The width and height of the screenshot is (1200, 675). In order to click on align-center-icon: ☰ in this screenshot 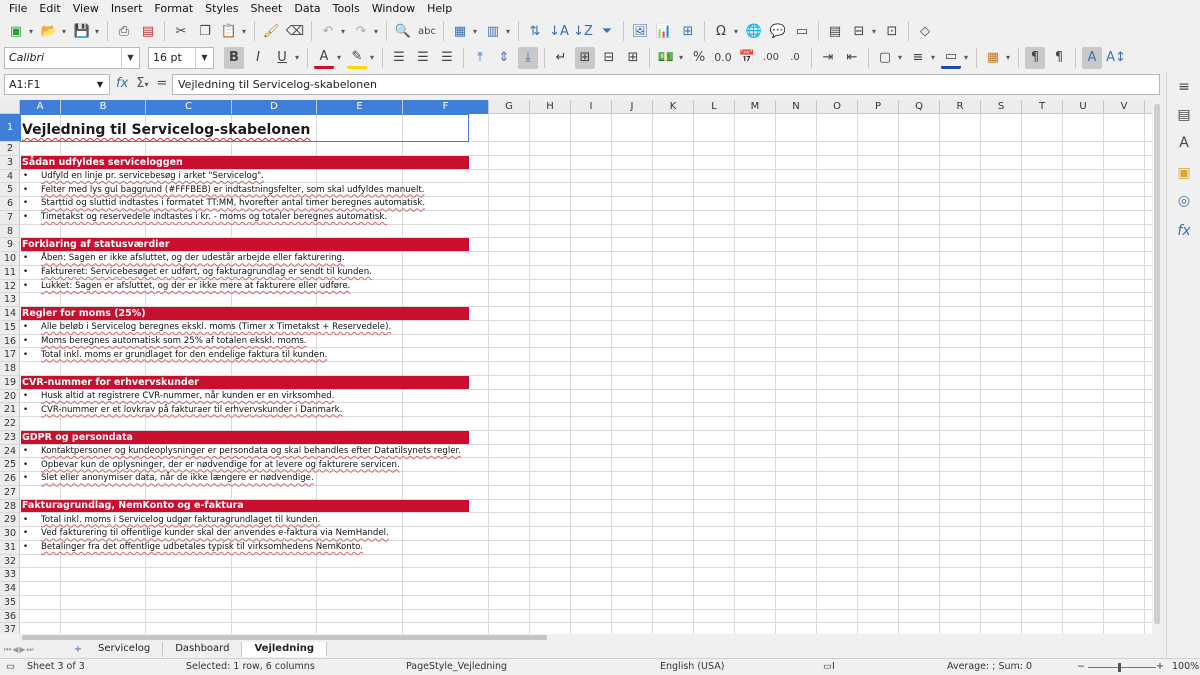, I will do `click(423, 58)`.